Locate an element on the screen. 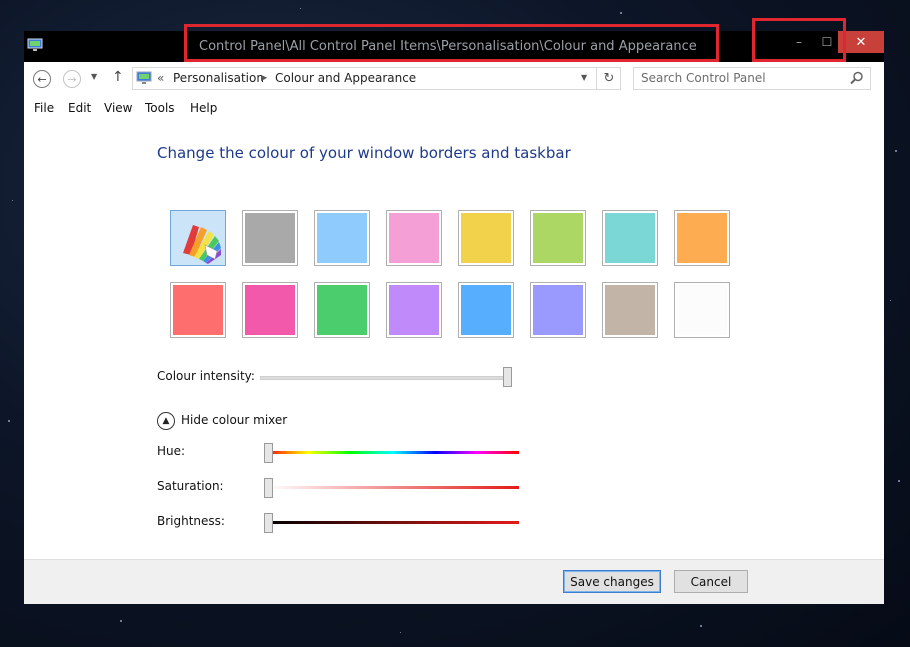  colour-swatch-yellow is located at coordinates (486, 238).